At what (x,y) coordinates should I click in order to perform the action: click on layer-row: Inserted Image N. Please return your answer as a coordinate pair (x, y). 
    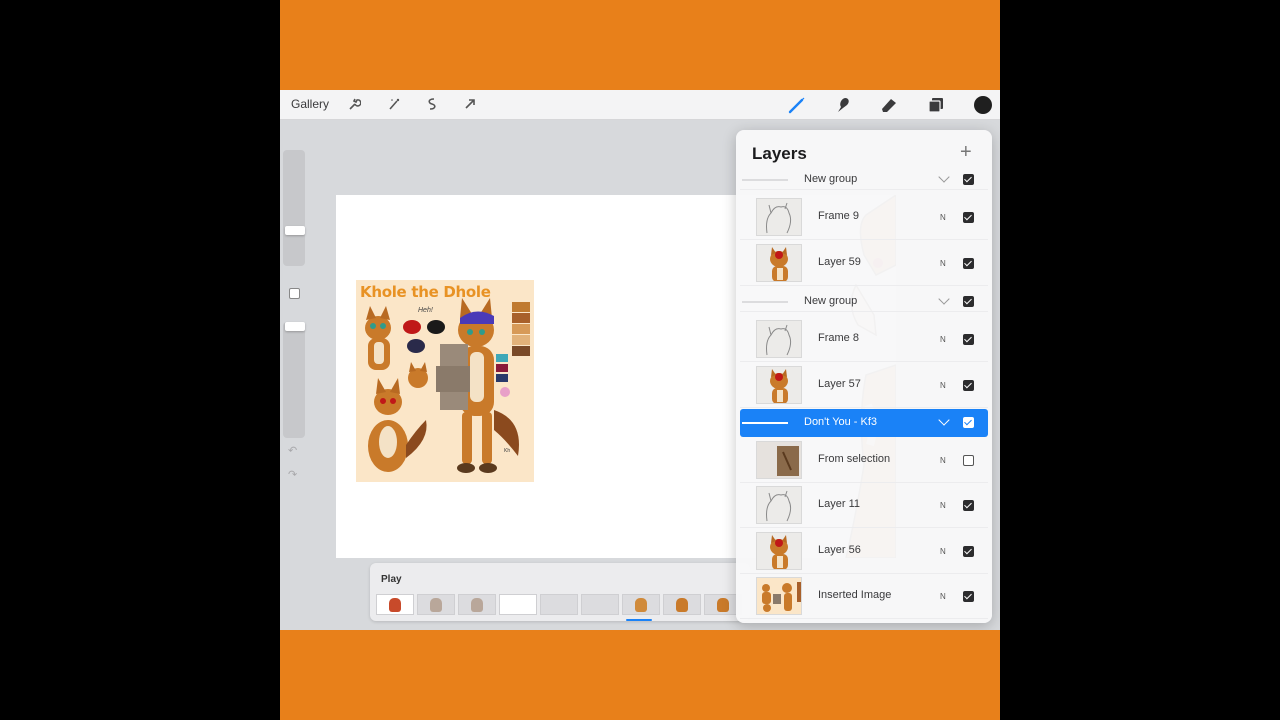
    Looking at the image, I should click on (864, 596).